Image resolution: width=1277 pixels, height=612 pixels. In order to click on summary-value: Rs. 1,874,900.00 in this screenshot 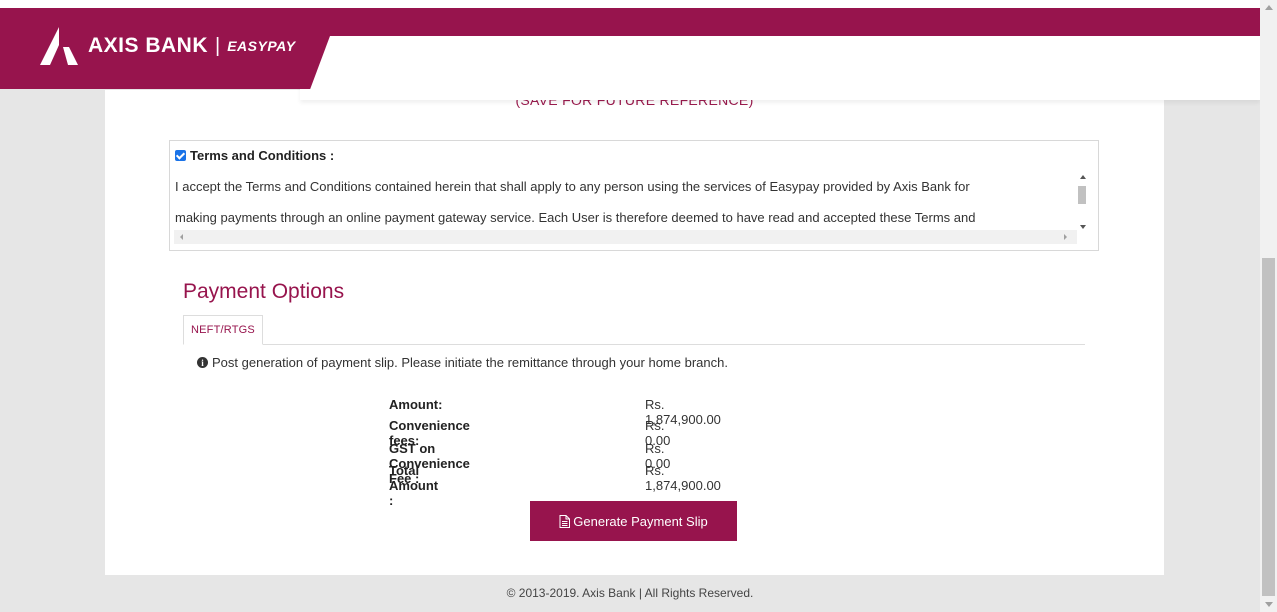, I will do `click(683, 478)`.